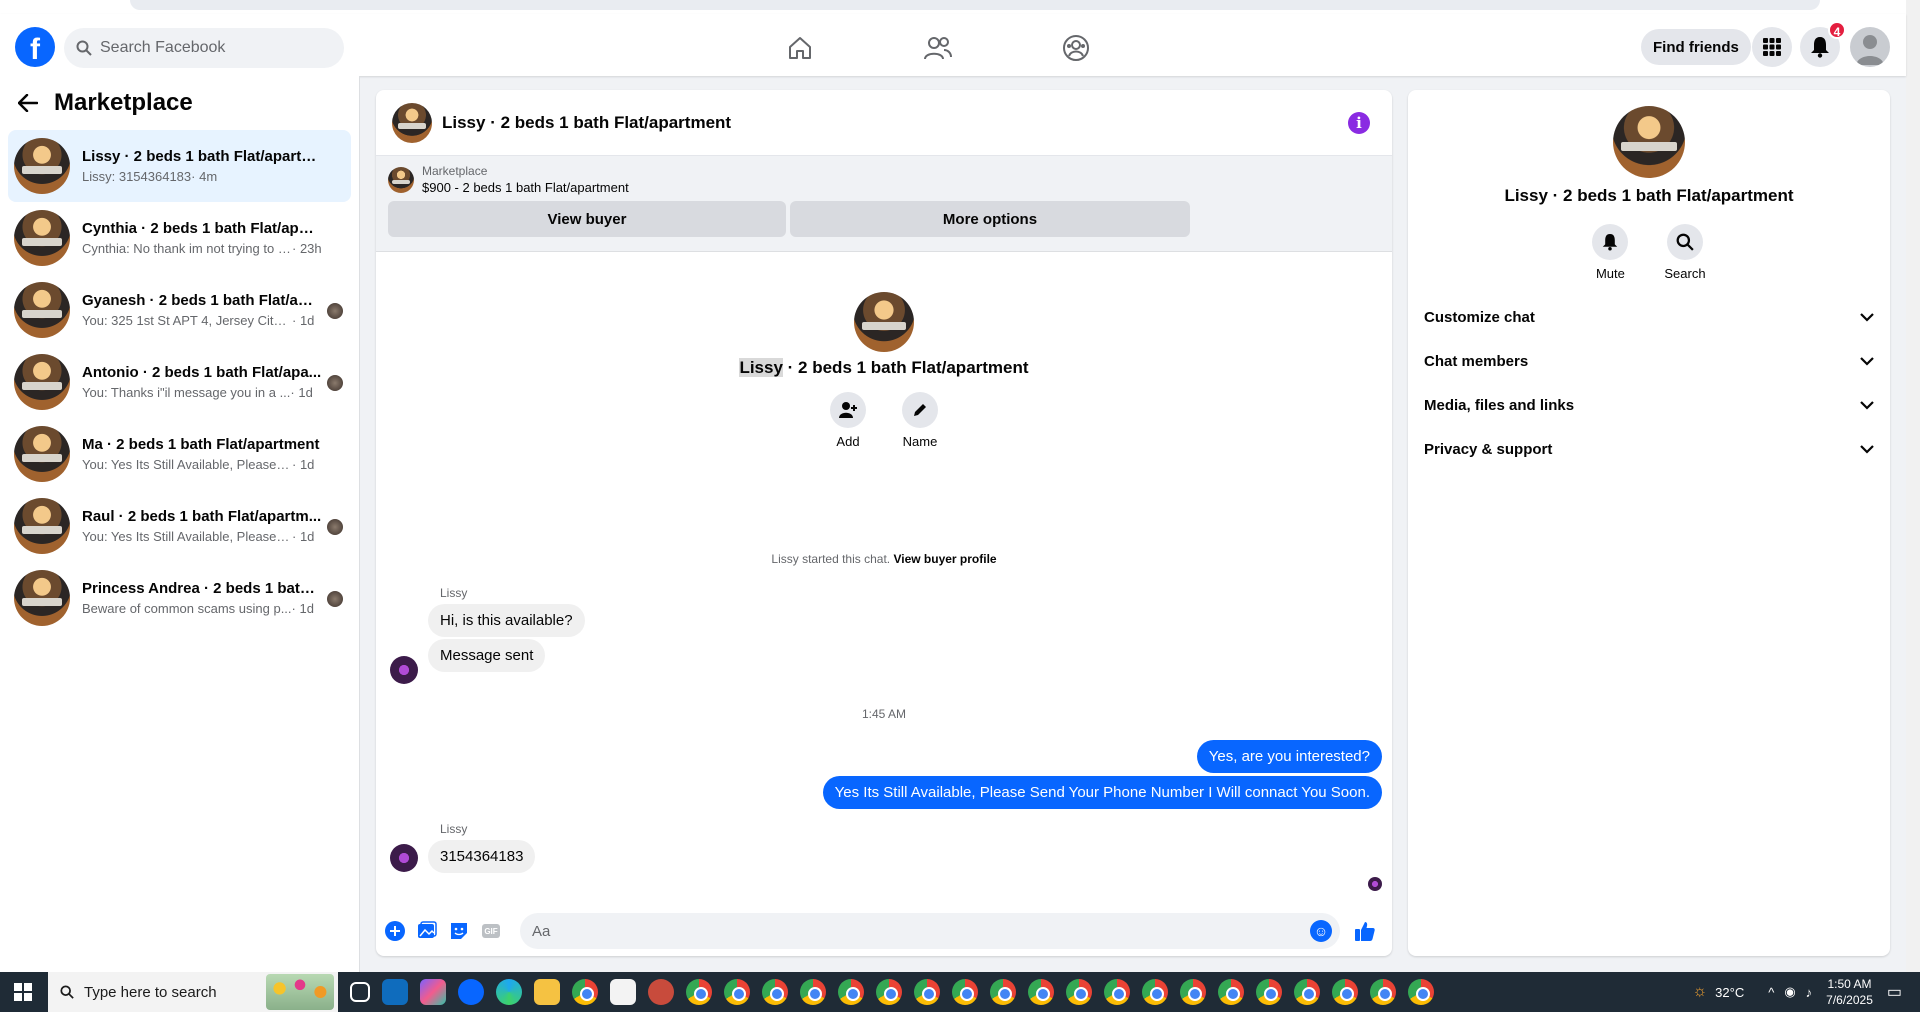 The height and width of the screenshot is (1012, 1920). Describe the element at coordinates (1789, 992) in the screenshot. I see `network-icon: ◉` at that location.